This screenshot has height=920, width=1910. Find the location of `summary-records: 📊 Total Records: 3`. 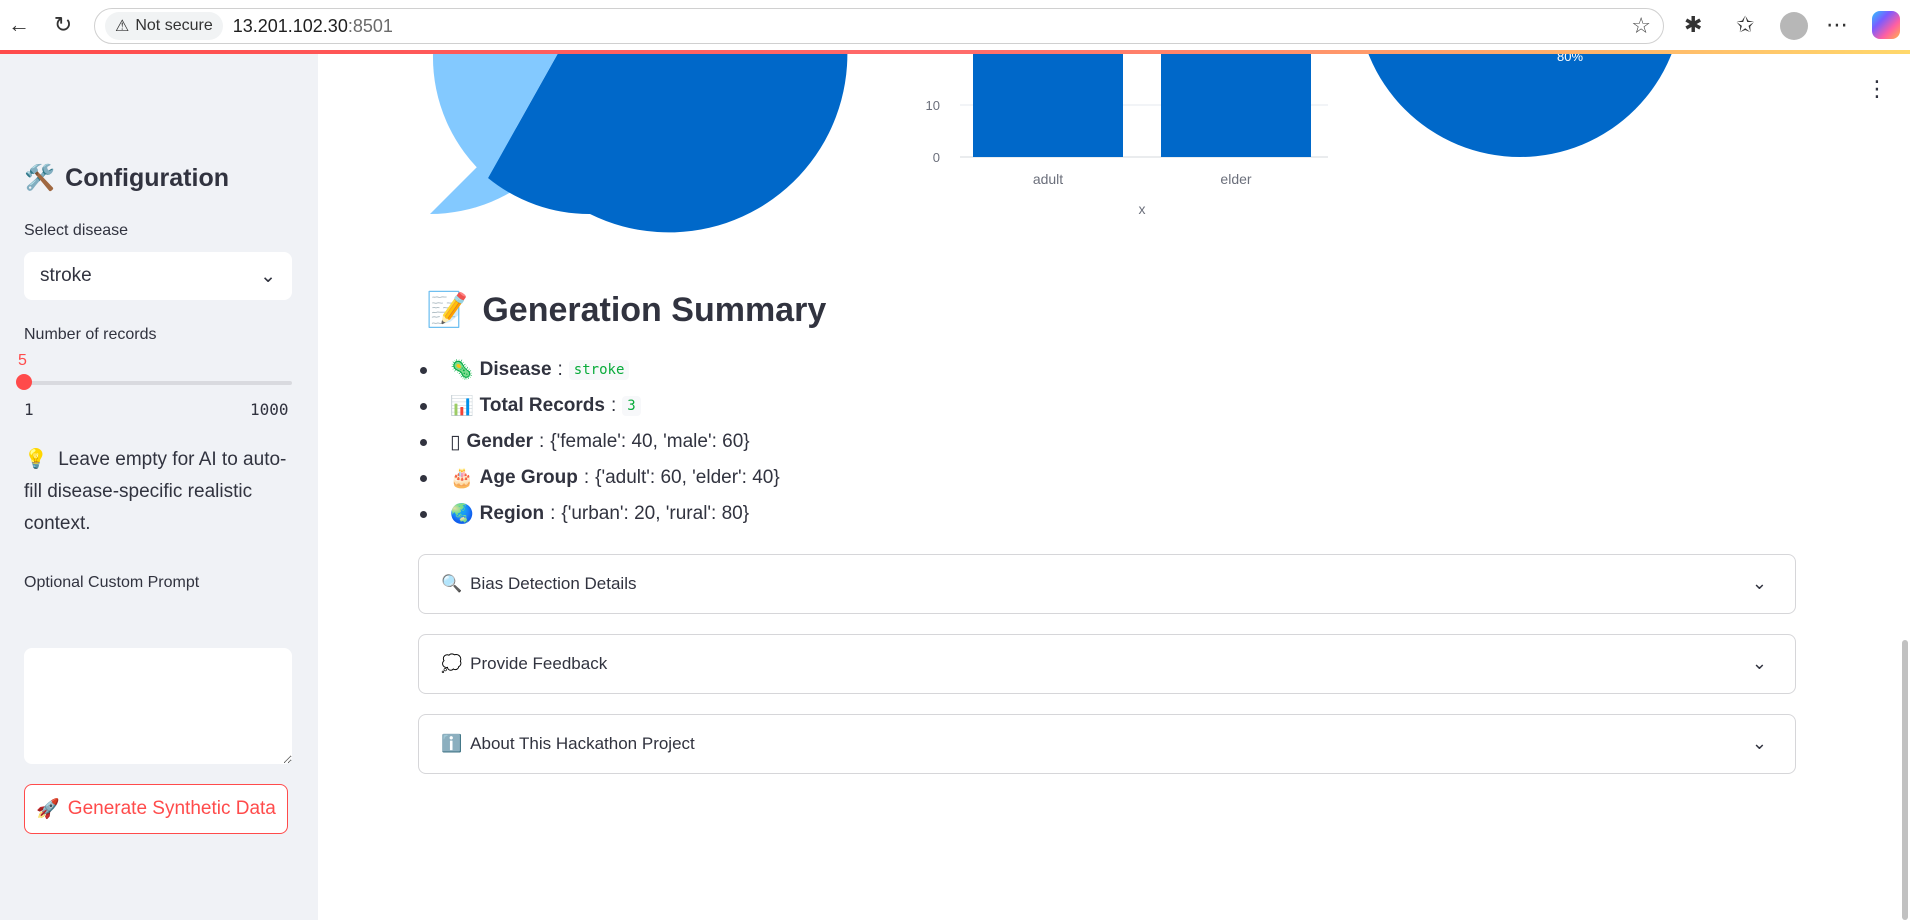

summary-records: 📊 Total Records: 3 is located at coordinates (599, 406).